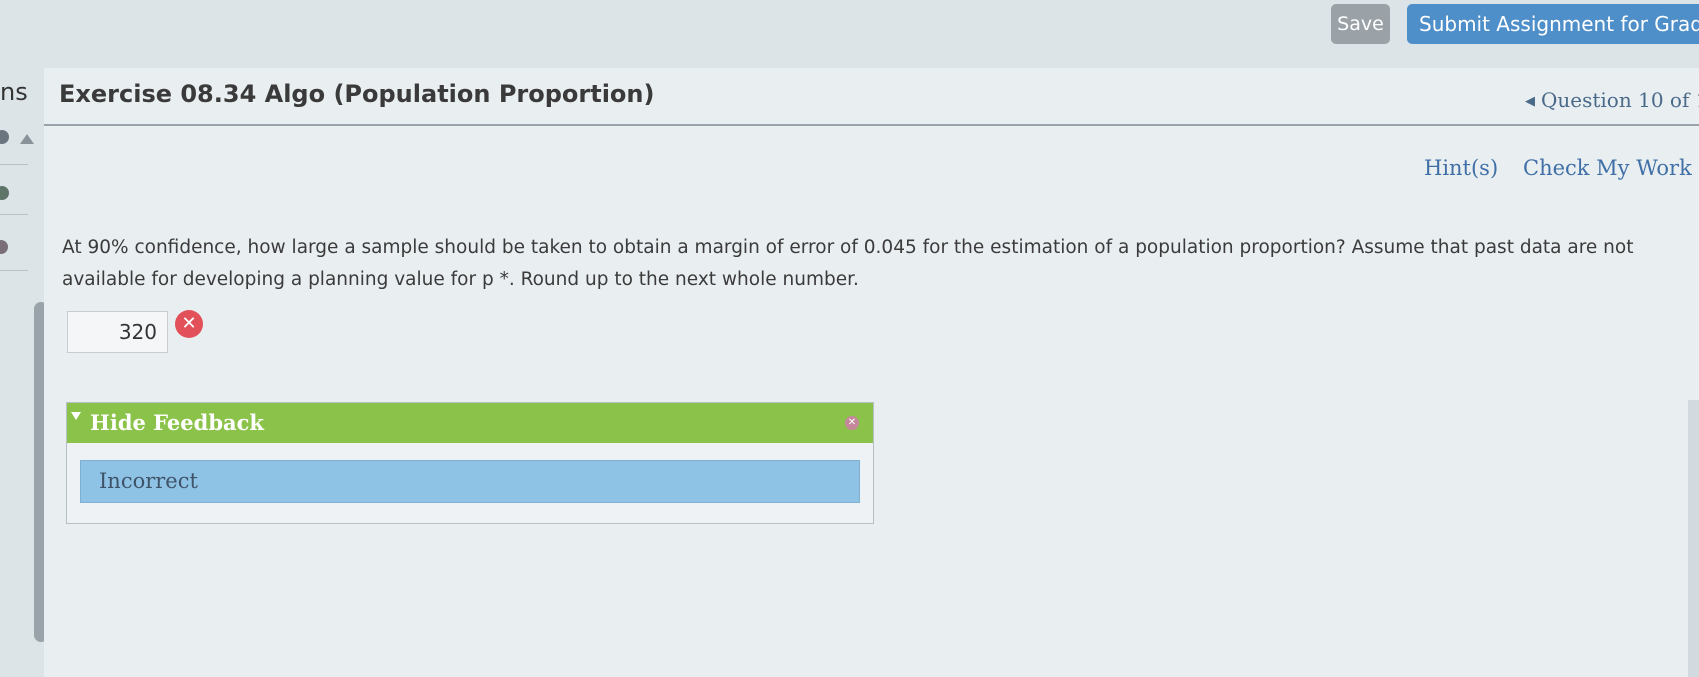 This screenshot has height=677, width=1699. I want to click on answer-input: 320, so click(117, 332).